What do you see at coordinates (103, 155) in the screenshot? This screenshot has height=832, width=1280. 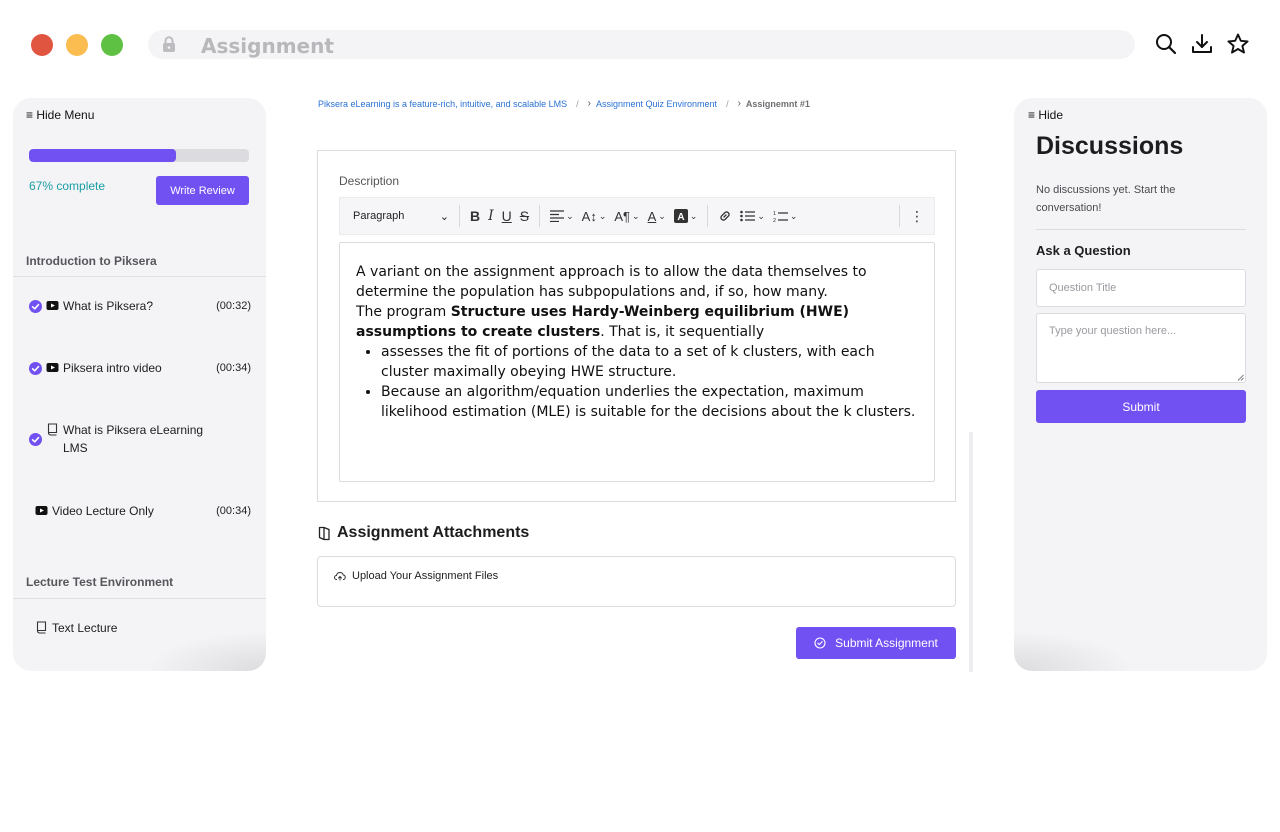 I see `course-progress-fill` at bounding box center [103, 155].